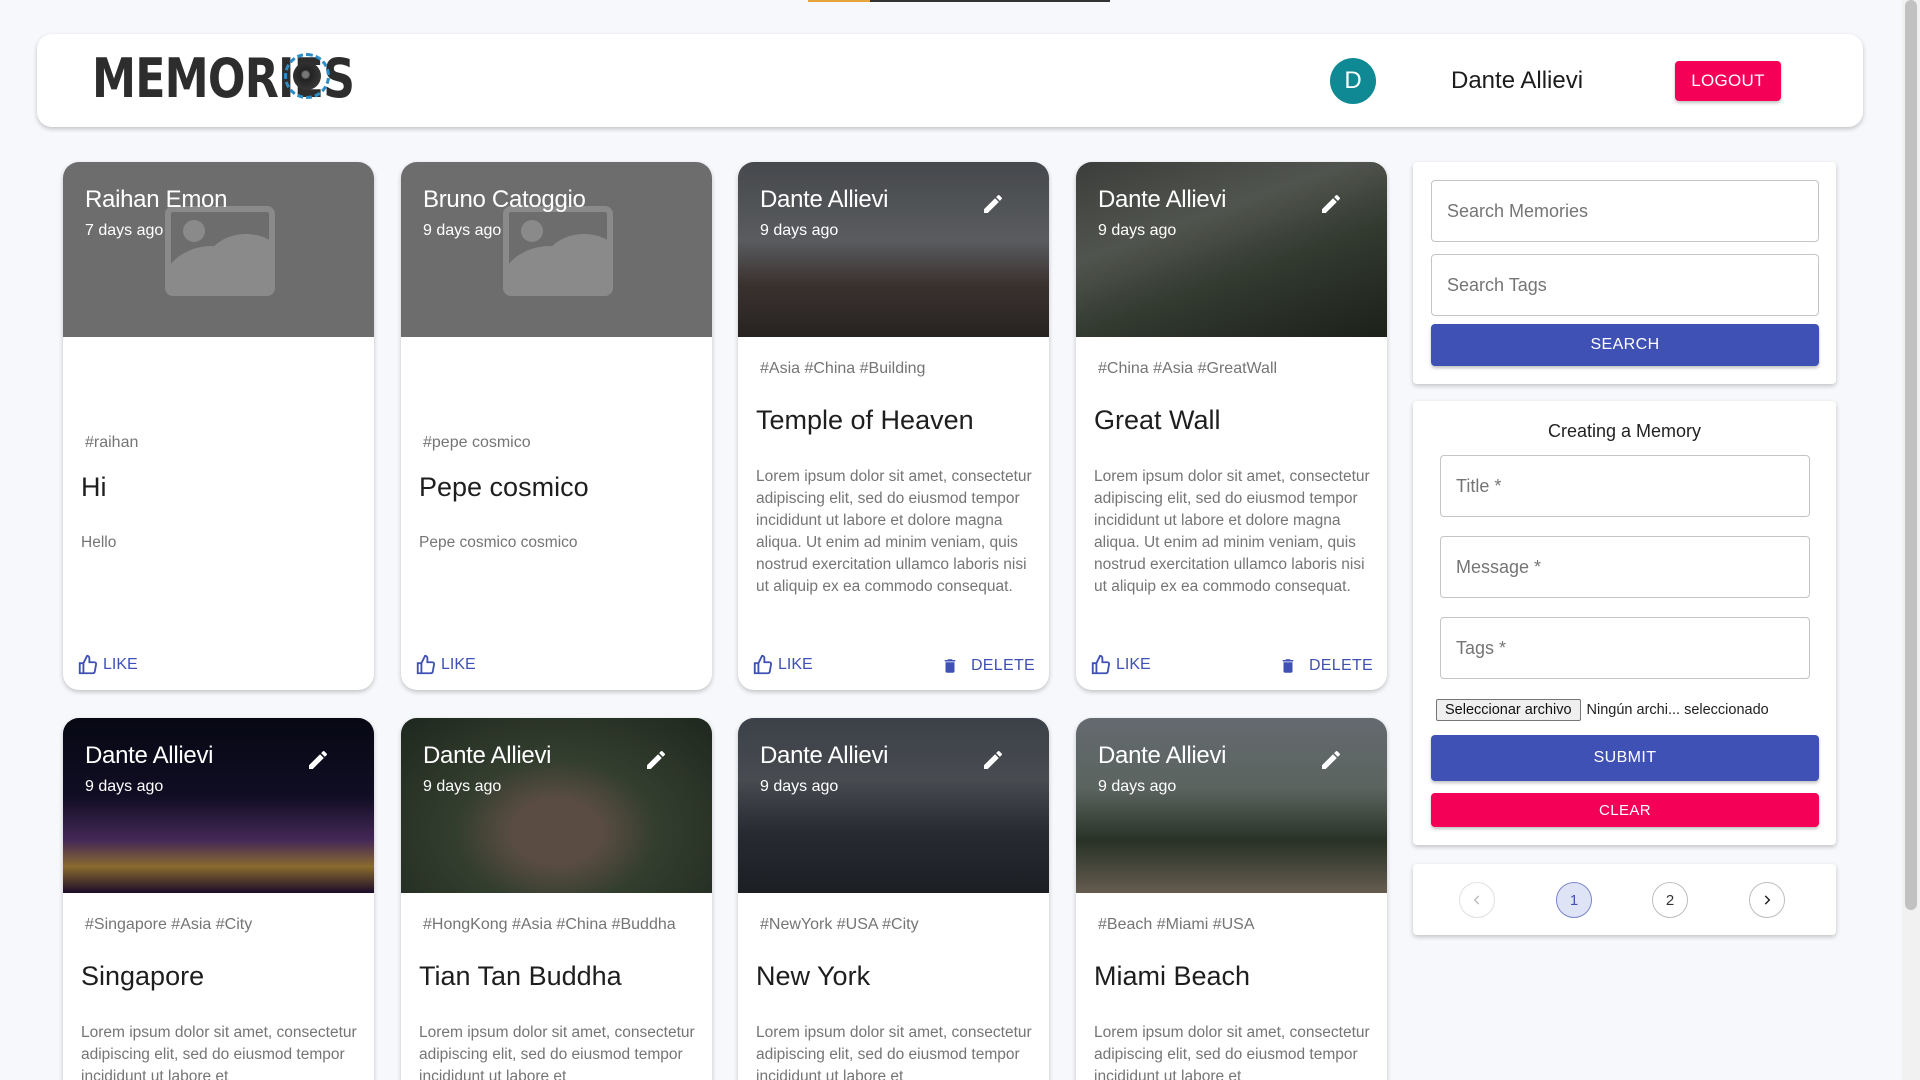 Image resolution: width=1920 pixels, height=1080 pixels. I want to click on post-image-placeholder: Bruno Catoggio 9 days ago, so click(556, 249).